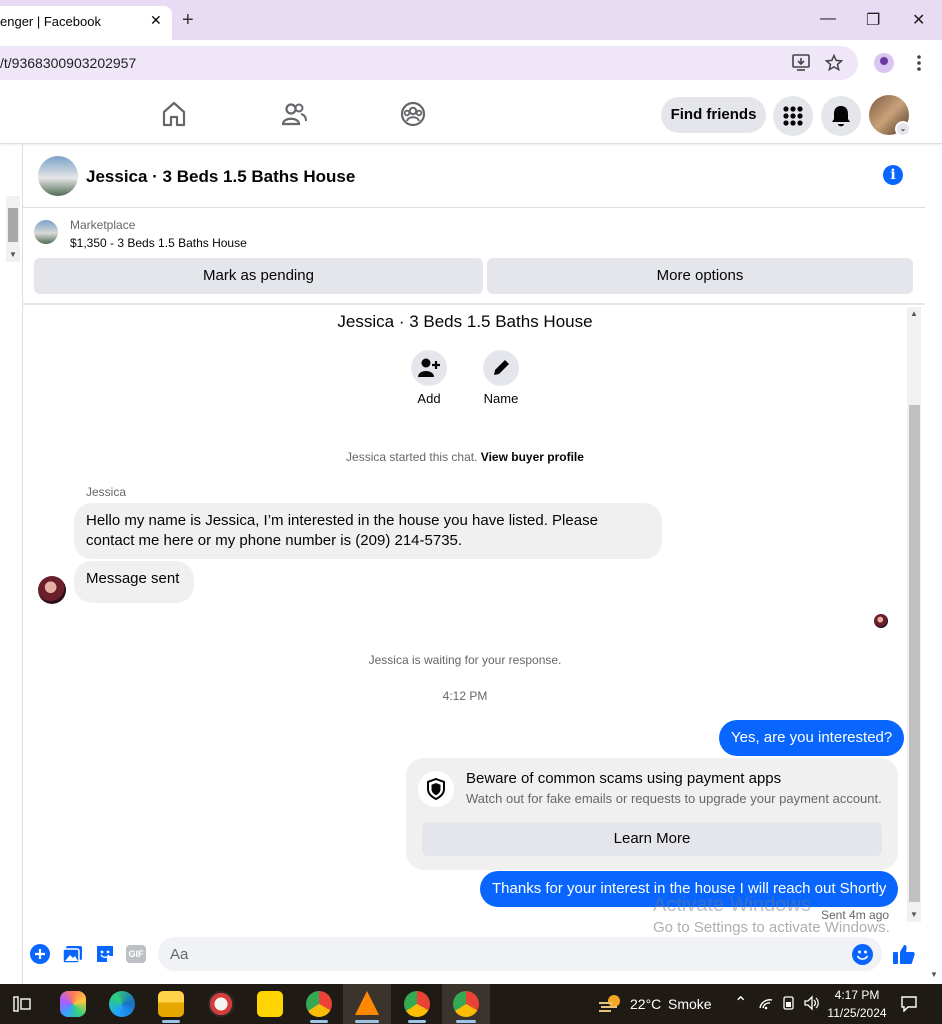 This screenshot has height=1024, width=942. I want to click on info-icon: i, so click(893, 175).